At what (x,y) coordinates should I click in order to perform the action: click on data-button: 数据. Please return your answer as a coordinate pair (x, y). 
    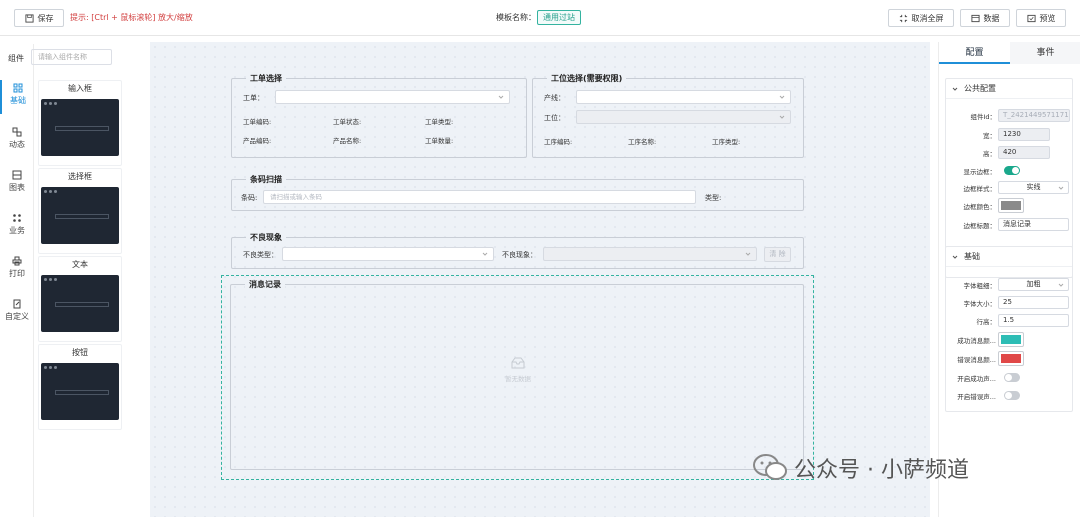
    Looking at the image, I should click on (985, 18).